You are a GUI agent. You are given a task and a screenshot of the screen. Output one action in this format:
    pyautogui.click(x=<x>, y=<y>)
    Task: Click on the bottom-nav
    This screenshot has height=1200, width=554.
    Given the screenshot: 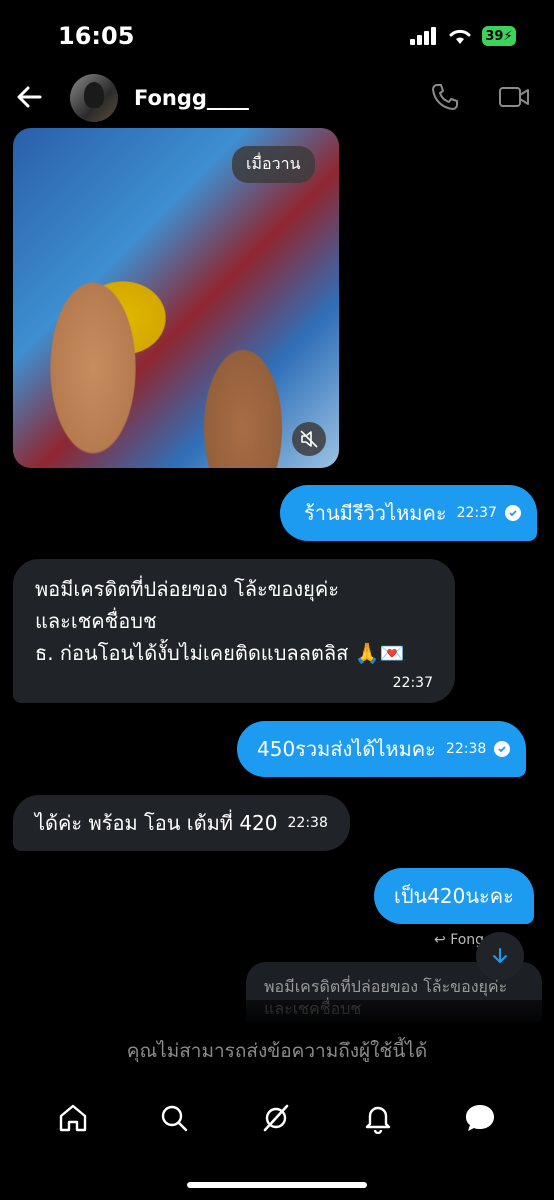 What is the action you would take?
    pyautogui.click(x=277, y=1118)
    